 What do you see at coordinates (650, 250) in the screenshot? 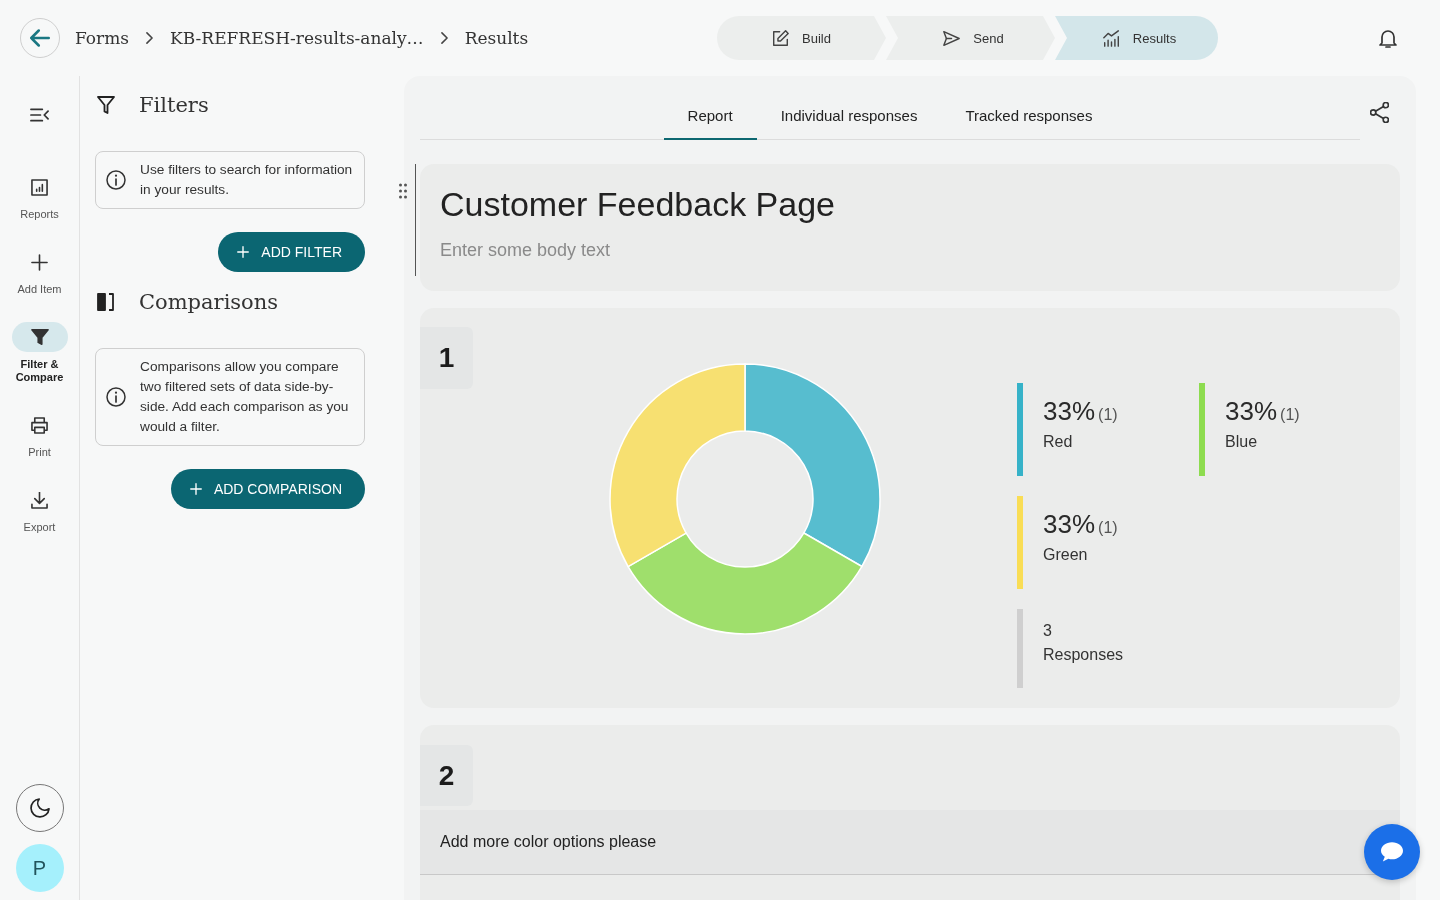
I see `body-text-field: Enter some body text` at bounding box center [650, 250].